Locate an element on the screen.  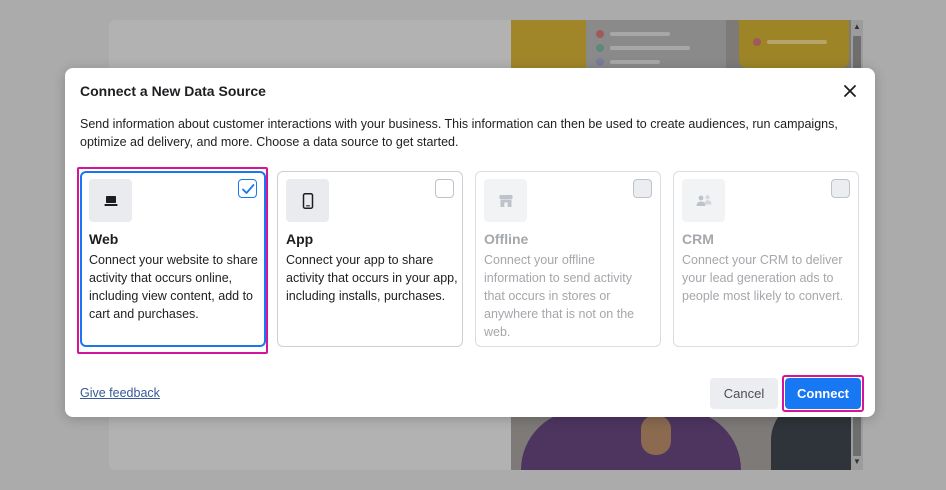
store-icon is located at coordinates (505, 200).